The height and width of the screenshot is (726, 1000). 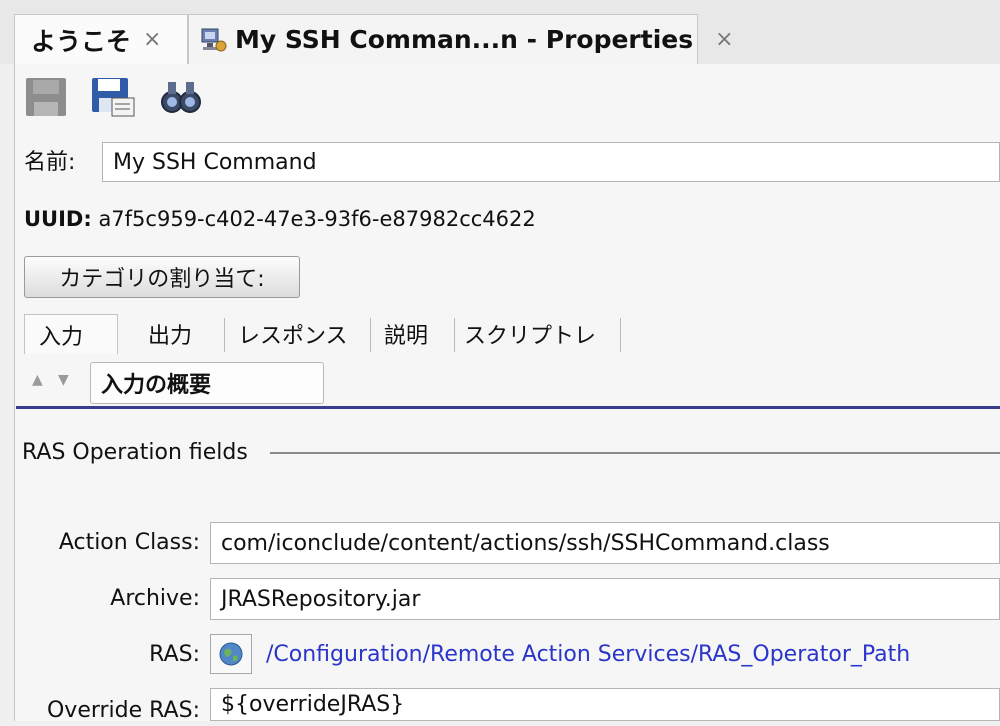 I want to click on tab-properties: My SSH Comman...n - Properties ×, so click(x=461, y=39).